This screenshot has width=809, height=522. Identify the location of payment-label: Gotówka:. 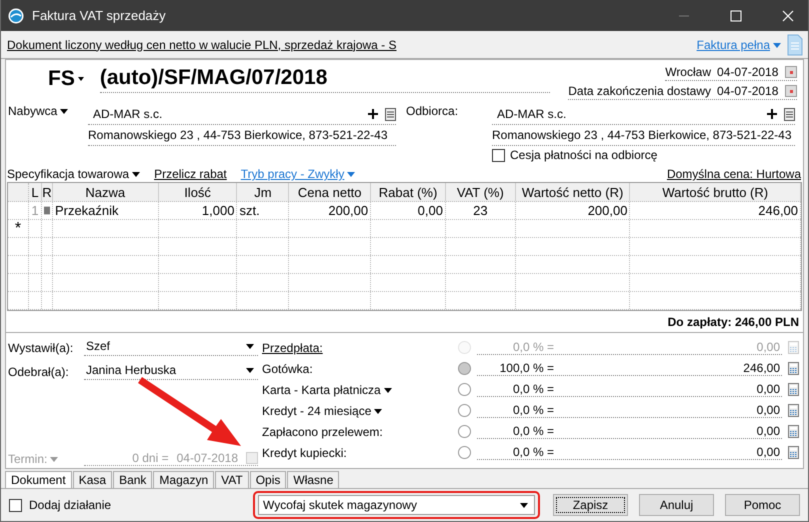
(288, 369).